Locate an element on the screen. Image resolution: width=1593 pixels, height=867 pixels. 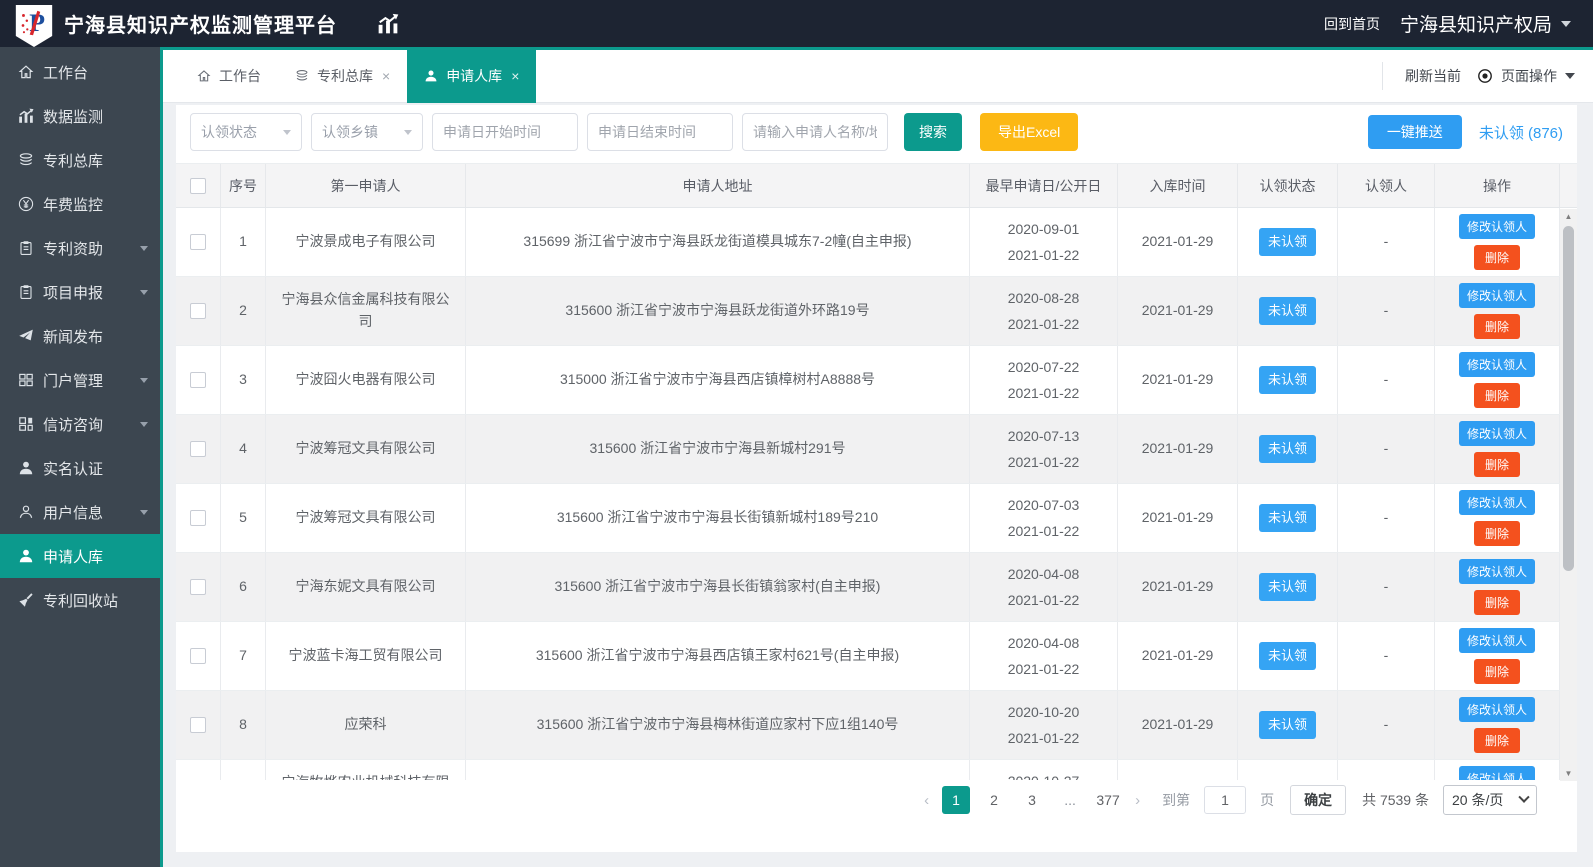
topbar-right: 回到首页 宁海县知识产权局 is located at coordinates (1447, 23).